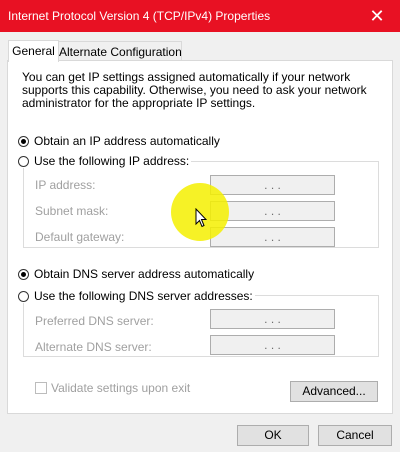 This screenshot has width=400, height=452. I want to click on tab-alternate-configuration-label: Alternate Configuration, so click(120, 52).